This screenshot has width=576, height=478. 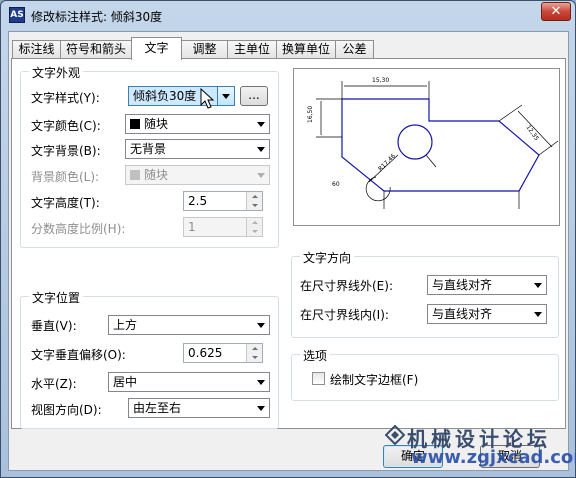 I want to click on text-color-select: 随块, so click(x=197, y=124).